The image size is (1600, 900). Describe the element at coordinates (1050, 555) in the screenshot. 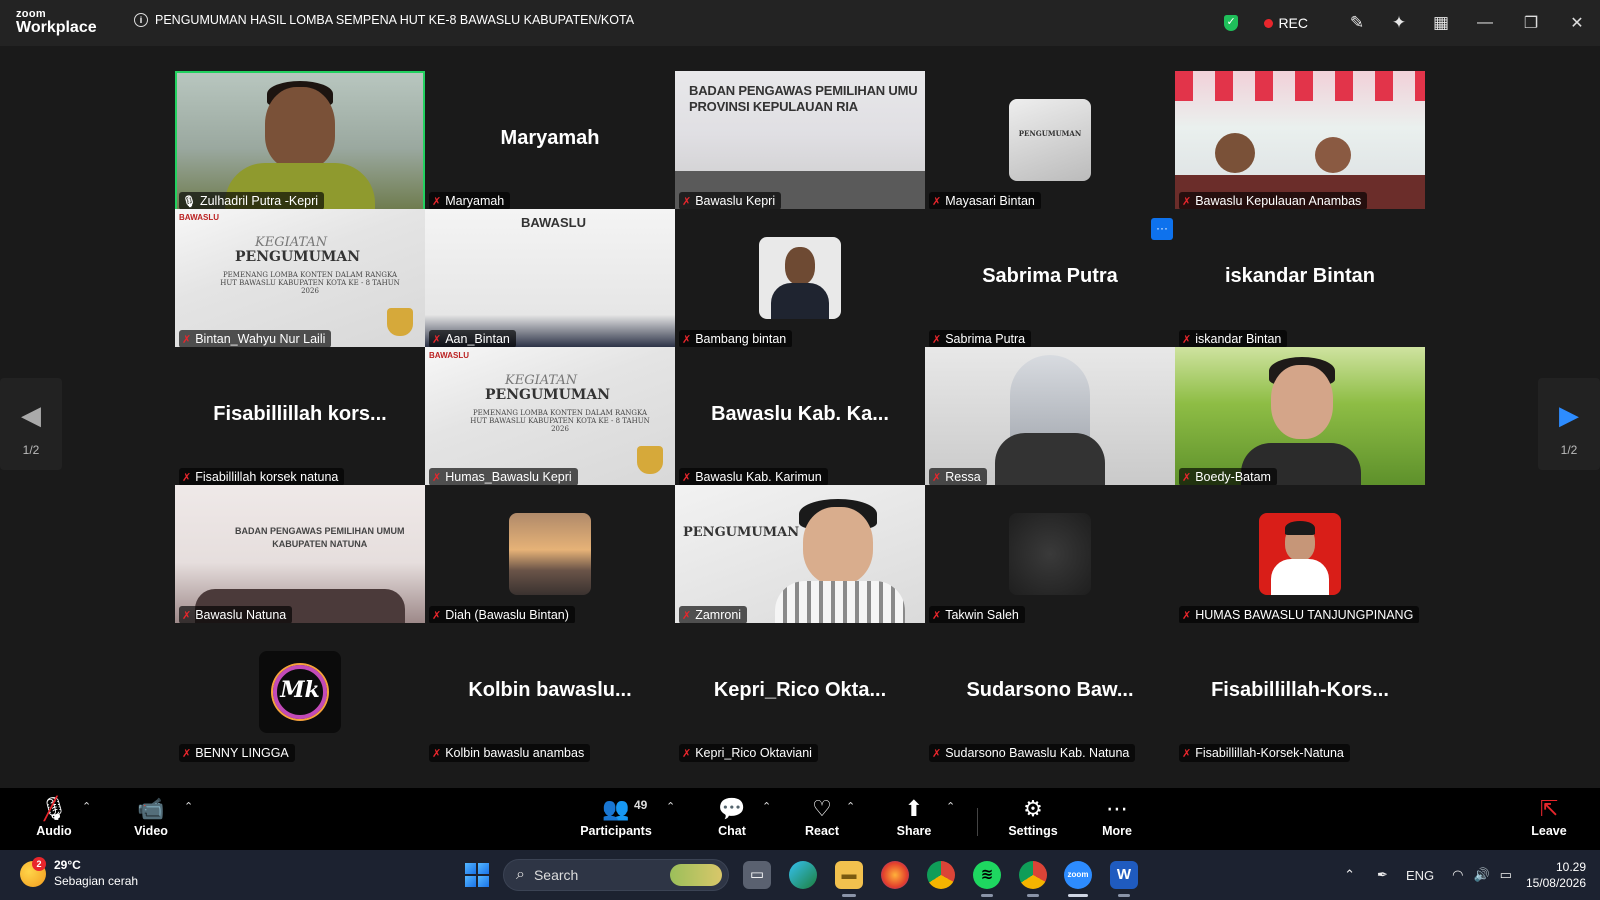

I see `participant-tile: ✗ Takwin Saleh` at that location.